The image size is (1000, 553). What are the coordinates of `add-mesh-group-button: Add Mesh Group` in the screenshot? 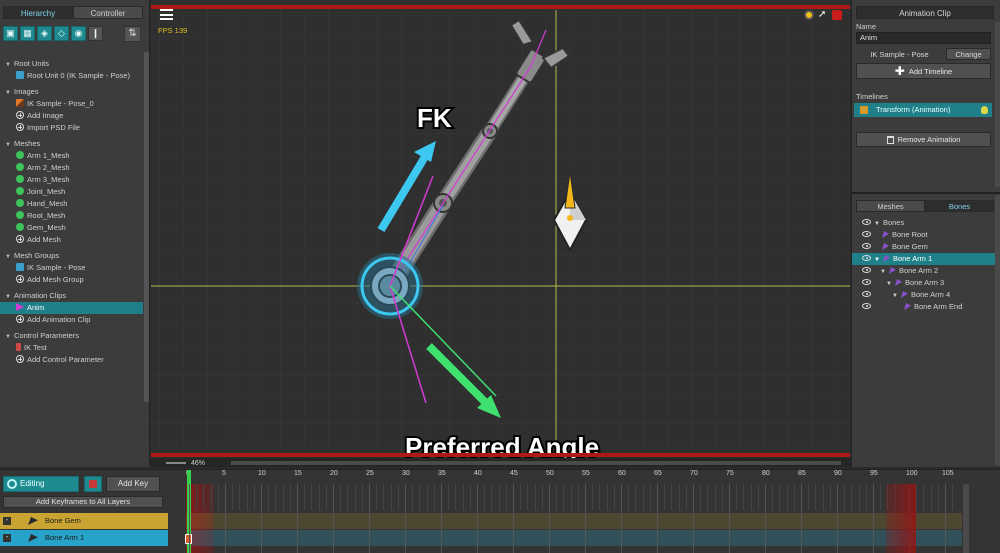 It's located at (71, 280).